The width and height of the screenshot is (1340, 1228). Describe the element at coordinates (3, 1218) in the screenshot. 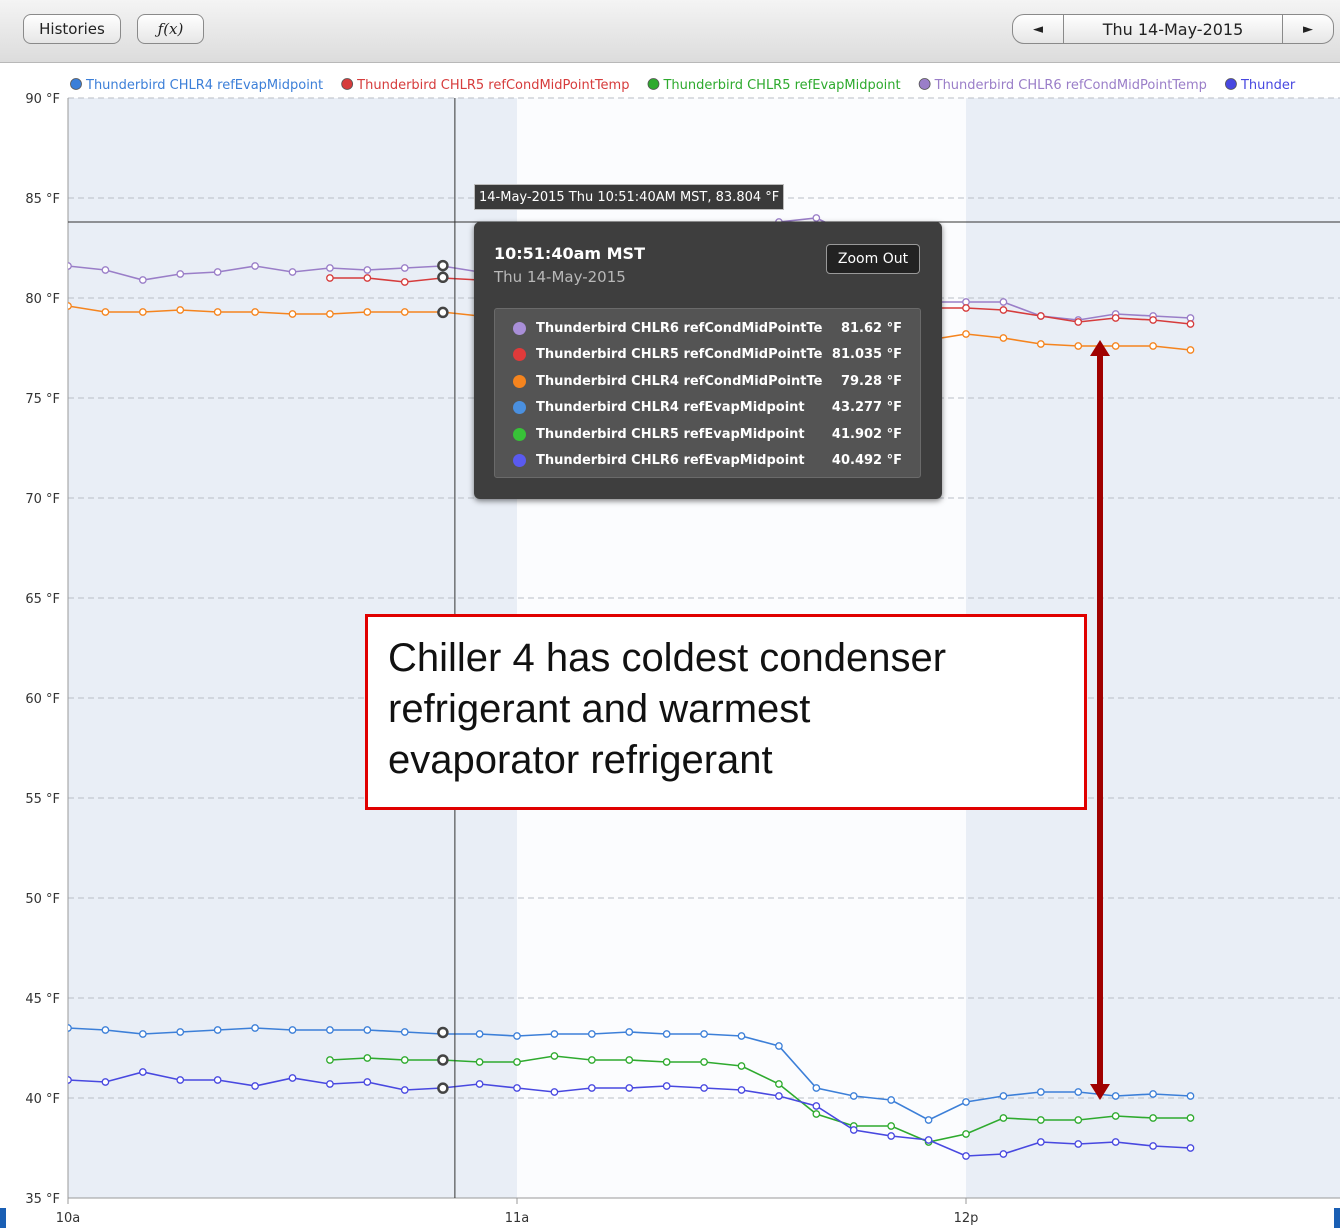

I see `left-edge-marker` at that location.